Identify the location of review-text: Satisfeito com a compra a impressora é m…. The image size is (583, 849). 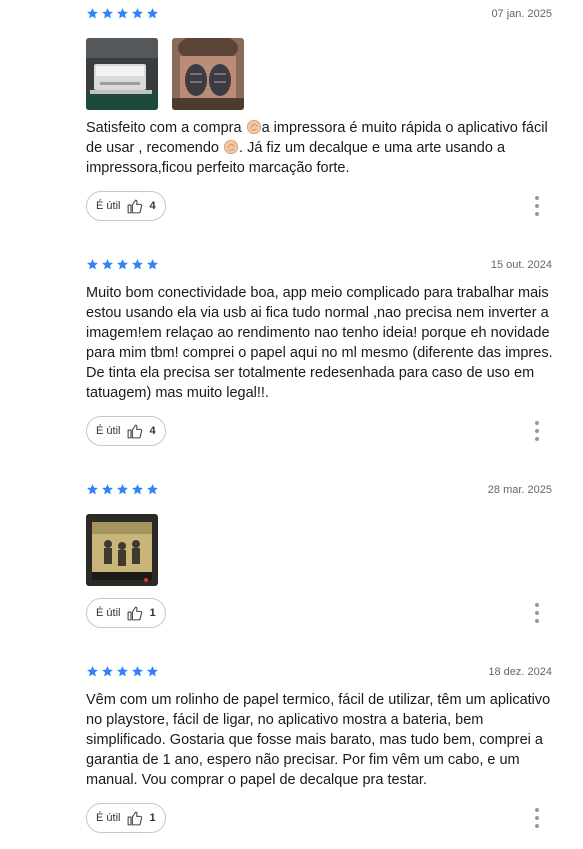
(321, 148).